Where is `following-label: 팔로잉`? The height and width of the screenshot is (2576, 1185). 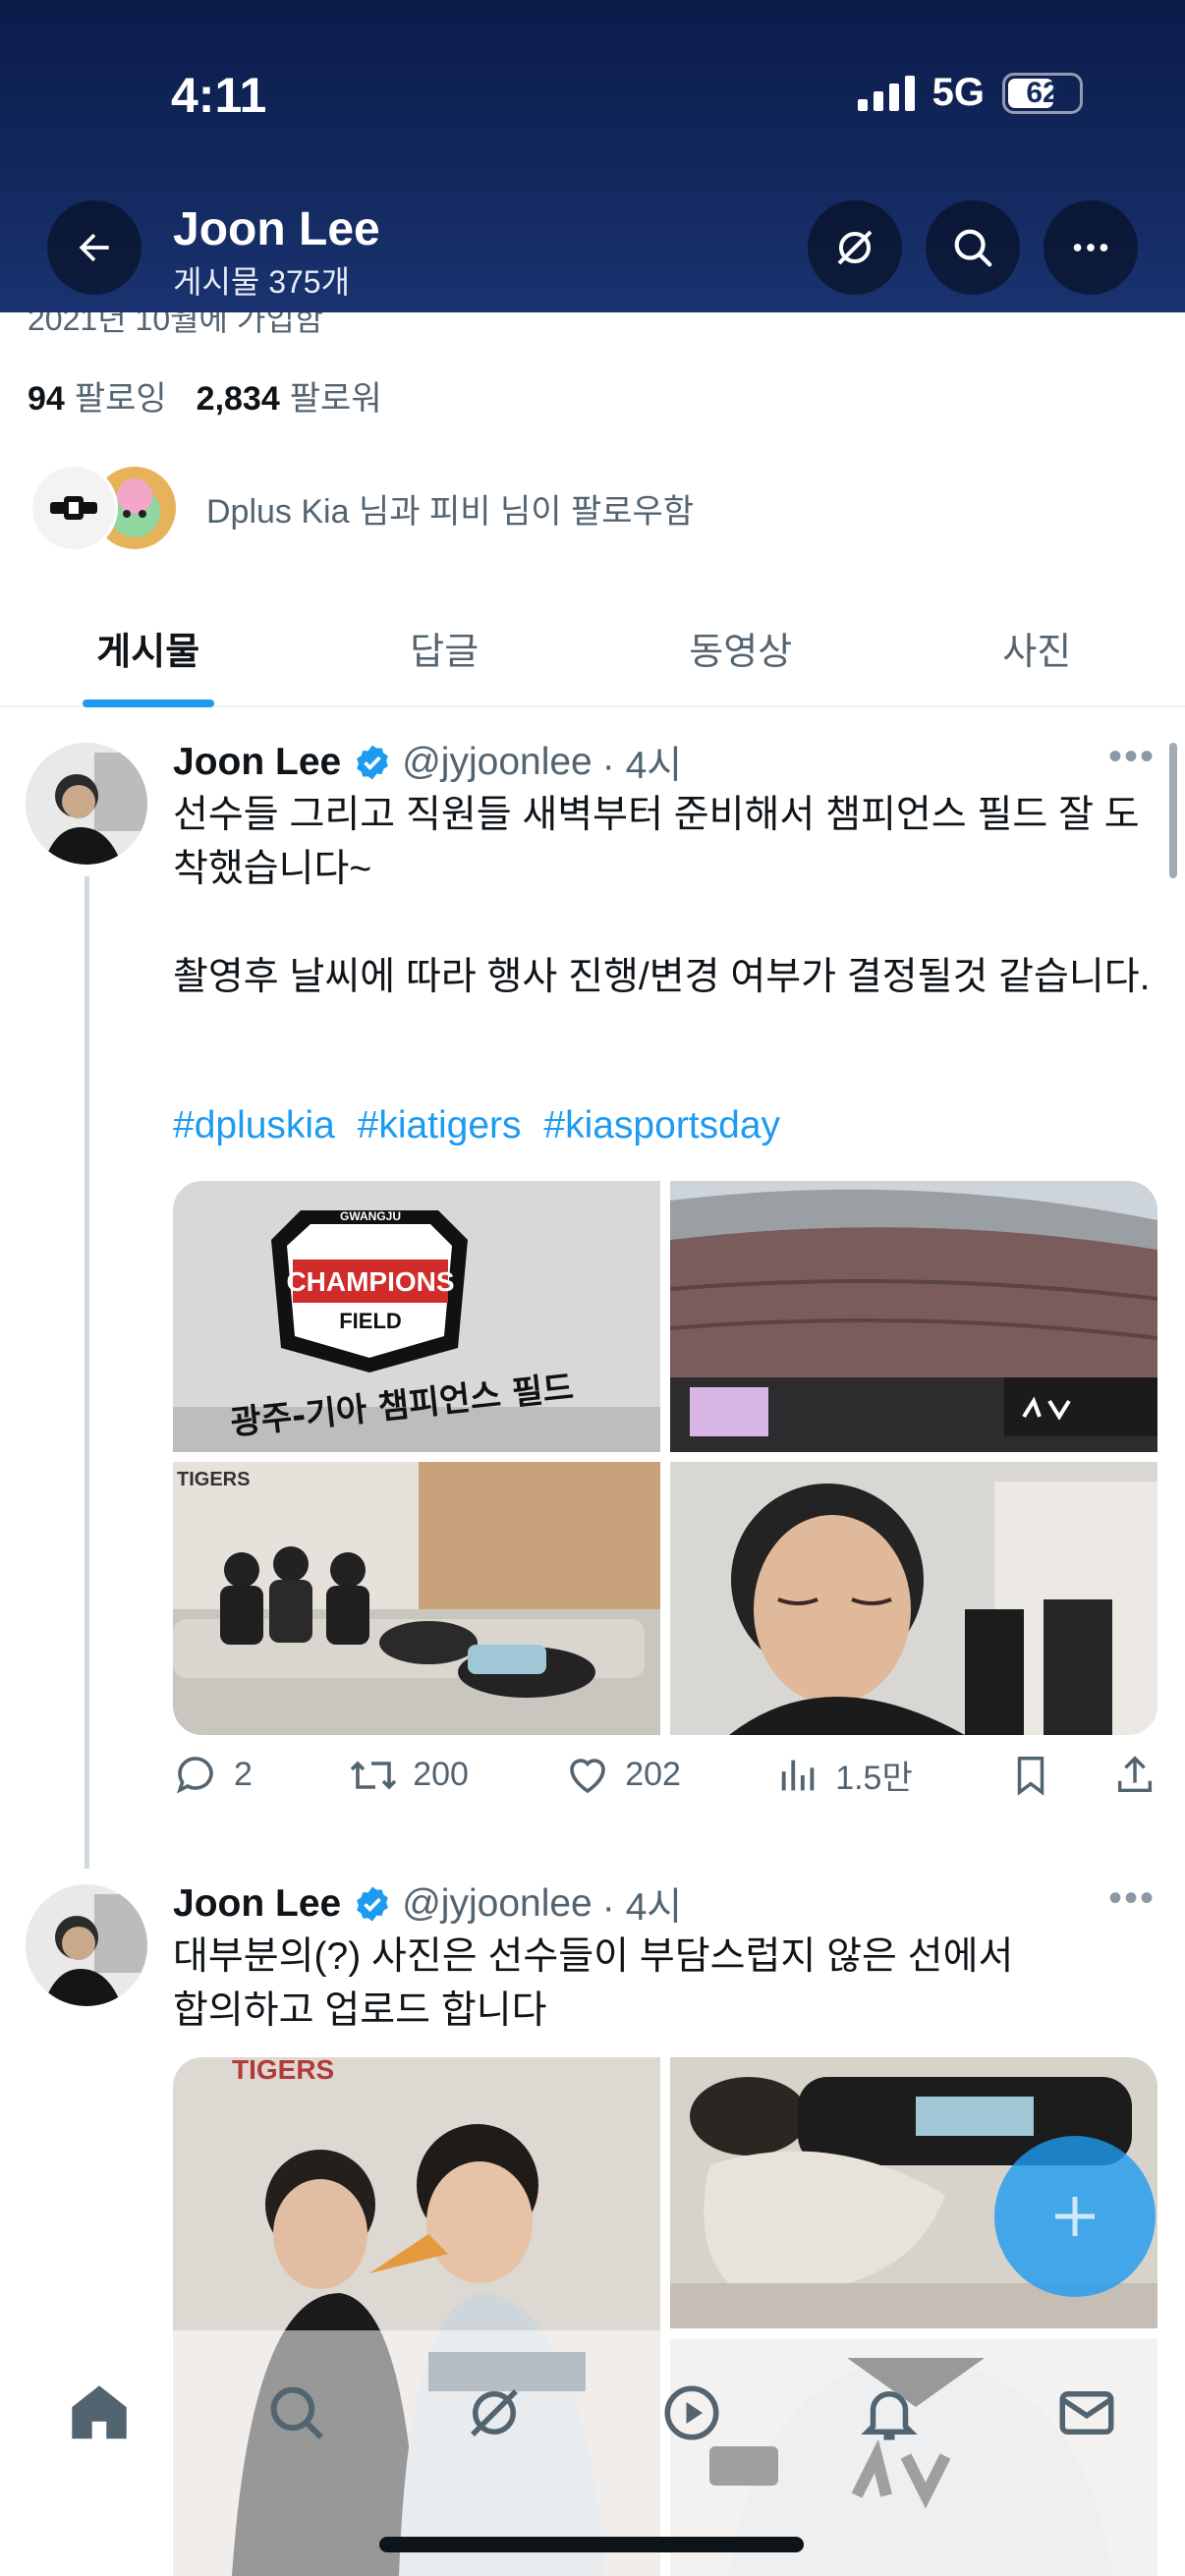 following-label: 팔로잉 is located at coordinates (121, 399).